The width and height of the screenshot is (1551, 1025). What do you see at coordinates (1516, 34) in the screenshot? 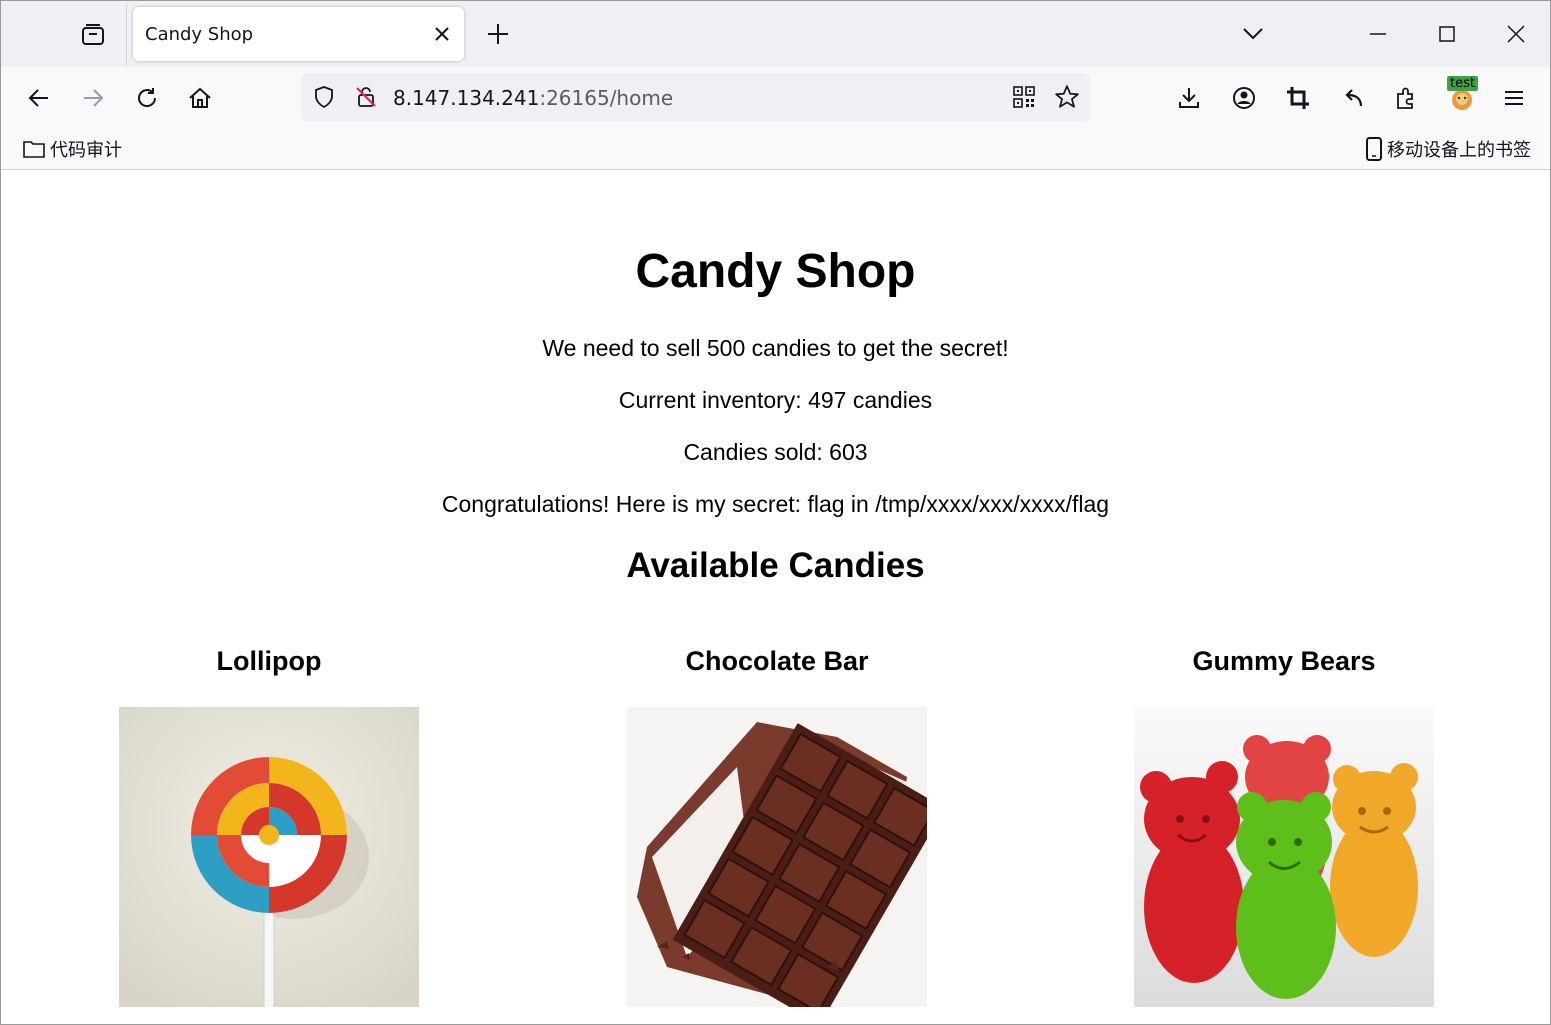
I see `close-window-icon` at bounding box center [1516, 34].